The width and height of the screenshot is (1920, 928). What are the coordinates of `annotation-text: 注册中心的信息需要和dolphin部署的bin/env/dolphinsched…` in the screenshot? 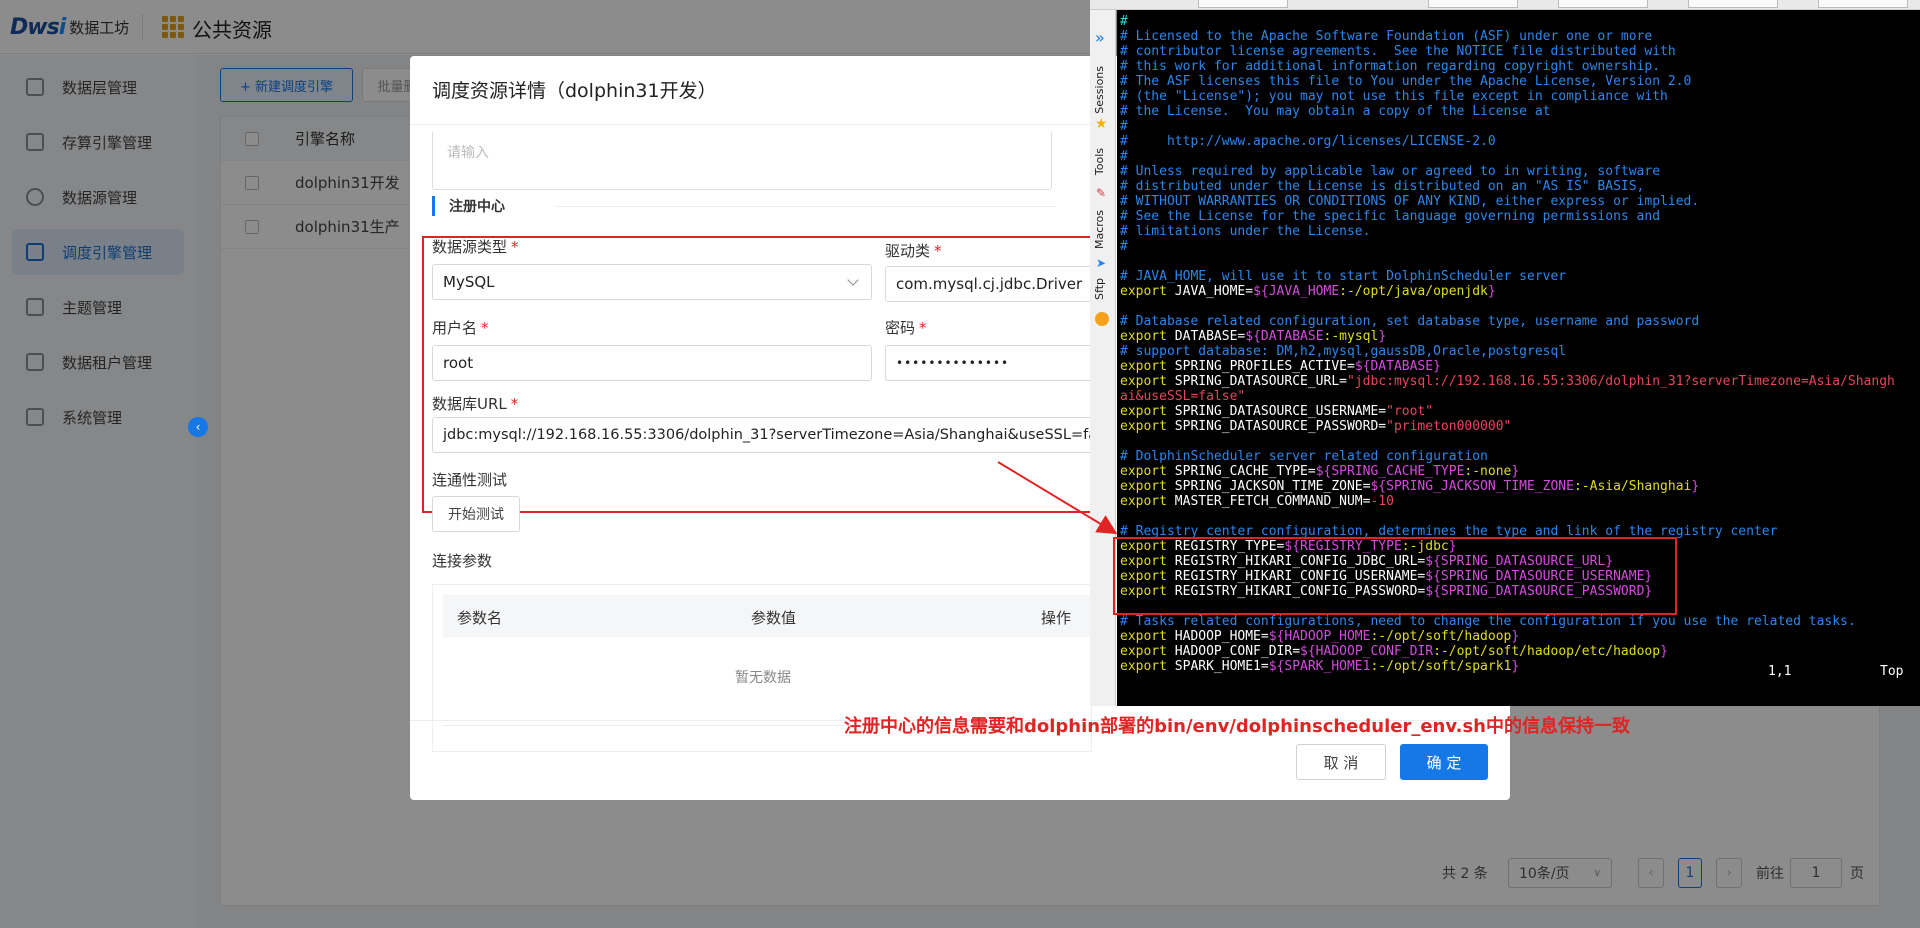 It's located at (1237, 726).